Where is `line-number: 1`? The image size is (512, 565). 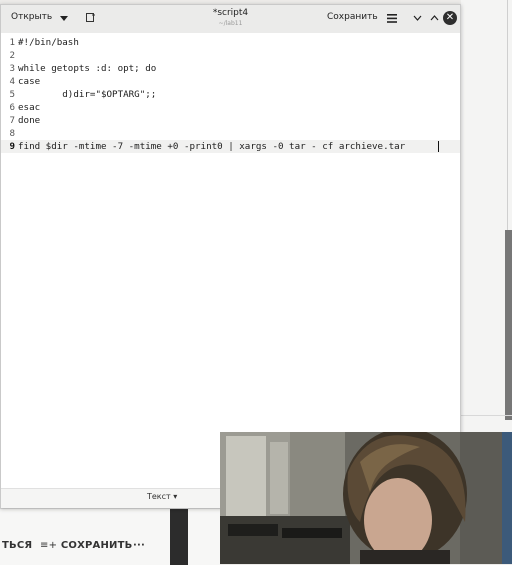 line-number: 1 is located at coordinates (12, 42).